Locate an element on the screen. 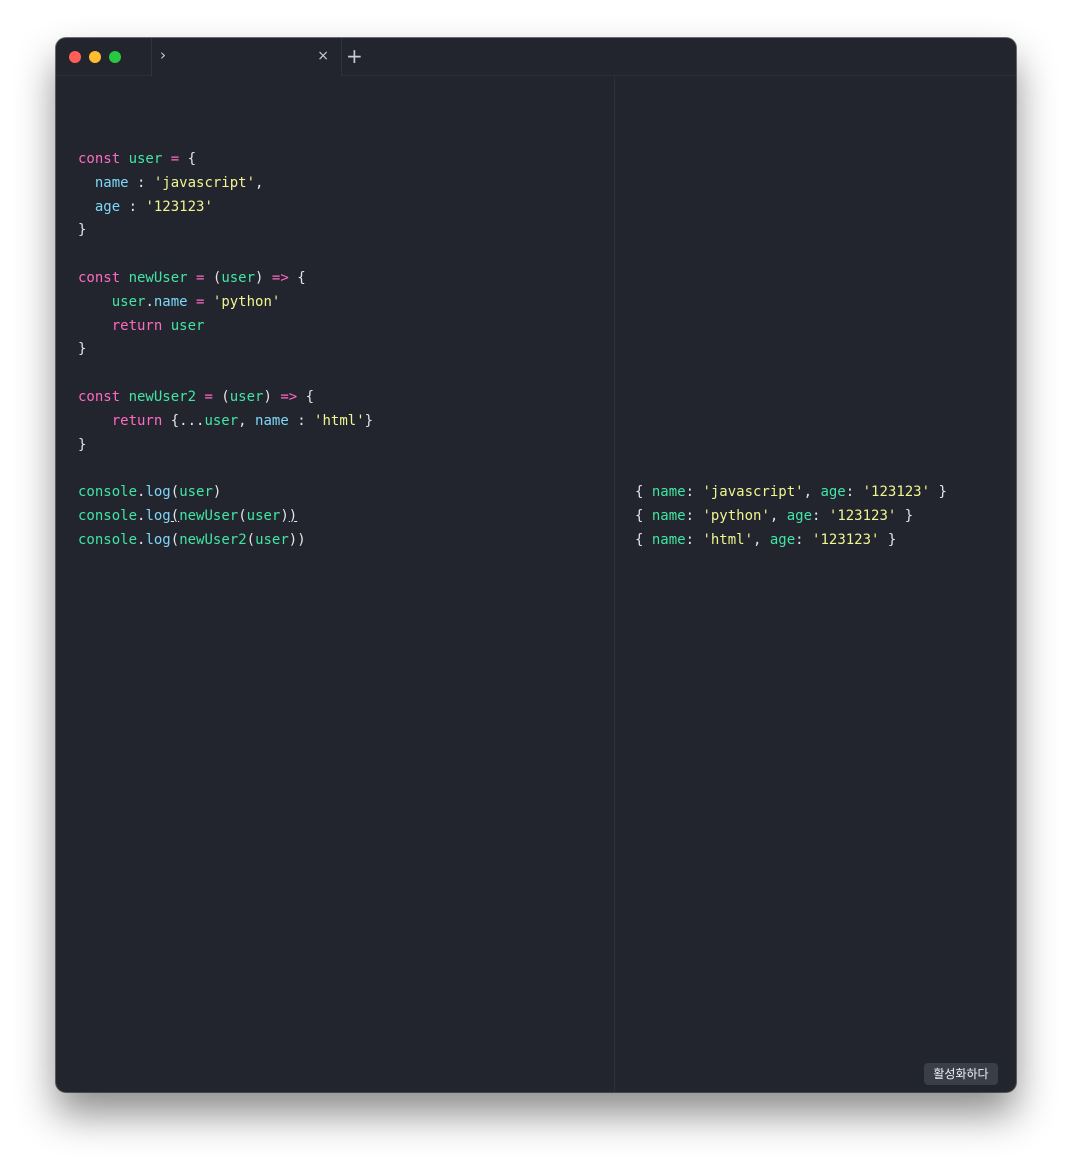 The image size is (1072, 1167). code-line: console.log(user) is located at coordinates (225, 493).